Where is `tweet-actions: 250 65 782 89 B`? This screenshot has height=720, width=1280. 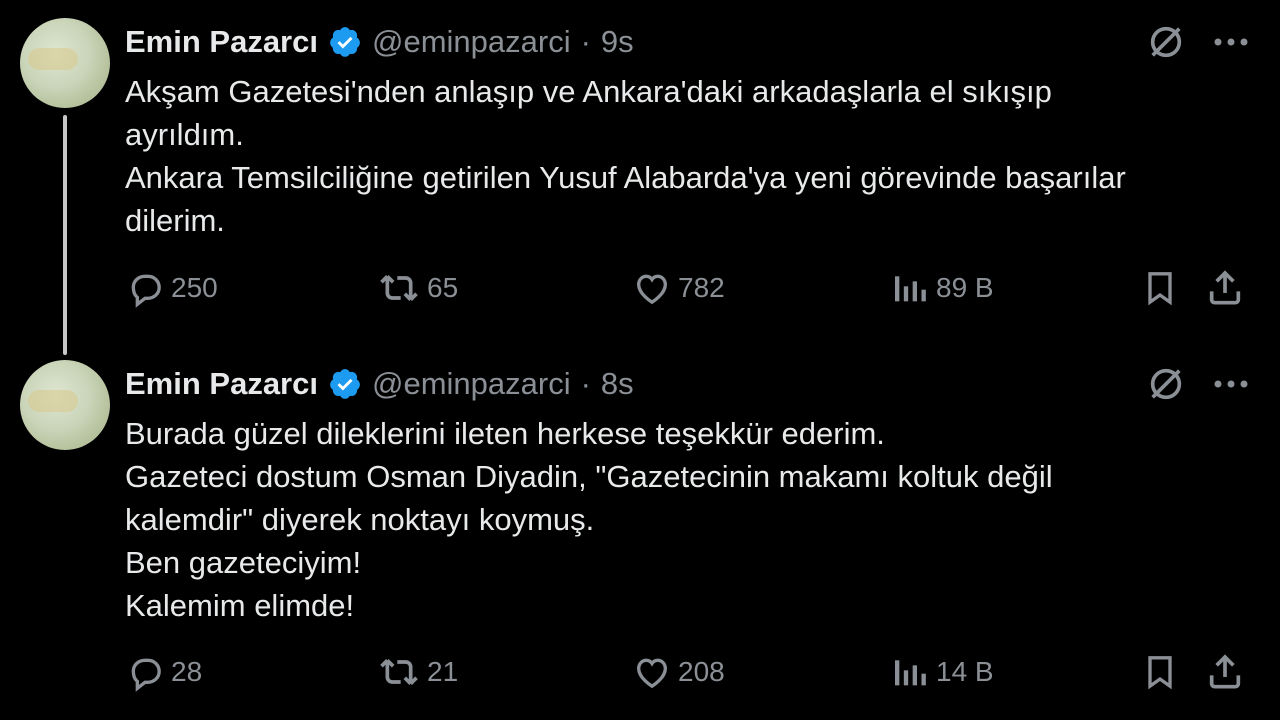
tweet-actions: 250 65 782 89 B is located at coordinates (690, 293).